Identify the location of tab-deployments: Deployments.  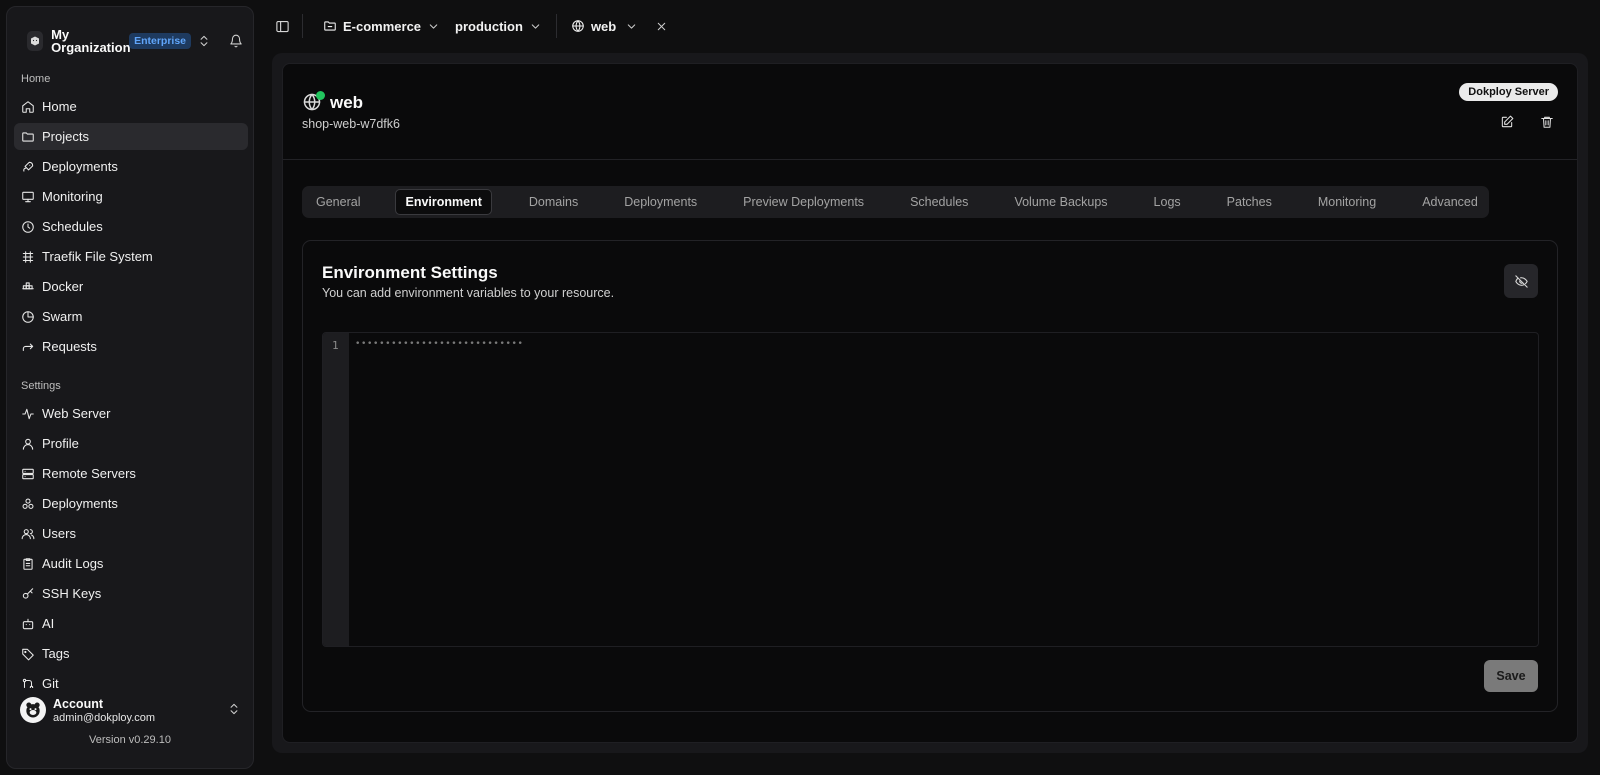
(660, 202).